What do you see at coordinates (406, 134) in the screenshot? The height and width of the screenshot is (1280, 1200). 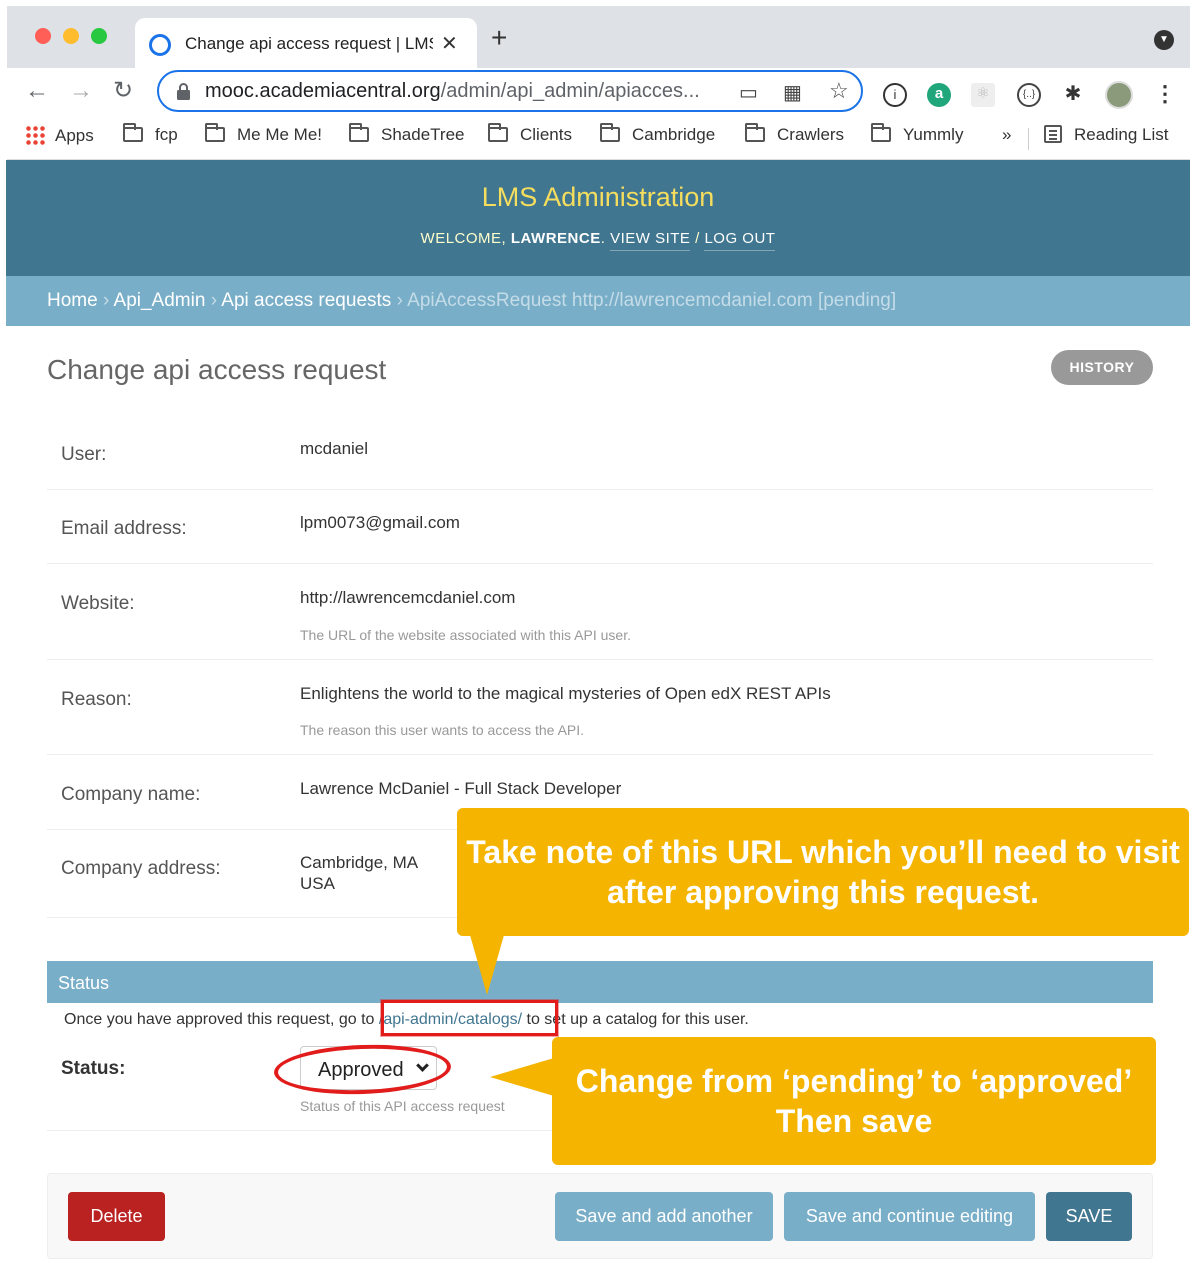 I see `bookmark-shadetree: ShadeTree` at bounding box center [406, 134].